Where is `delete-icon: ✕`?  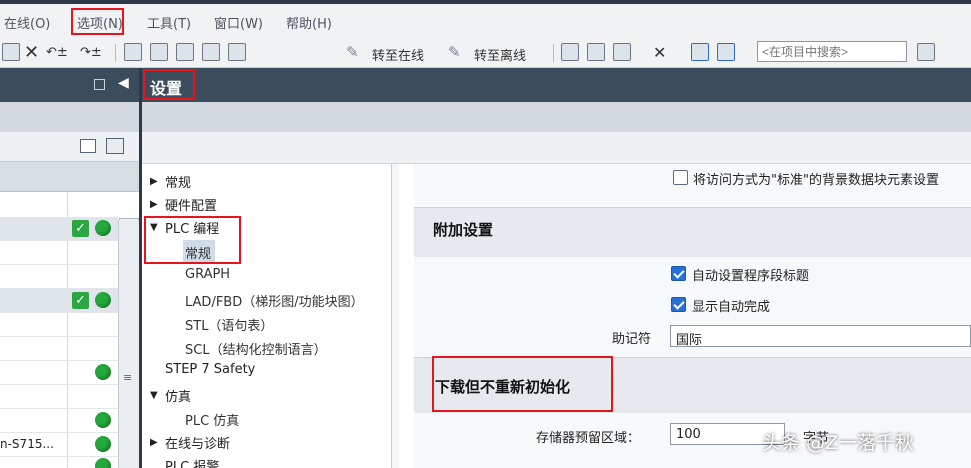 delete-icon: ✕ is located at coordinates (31, 52).